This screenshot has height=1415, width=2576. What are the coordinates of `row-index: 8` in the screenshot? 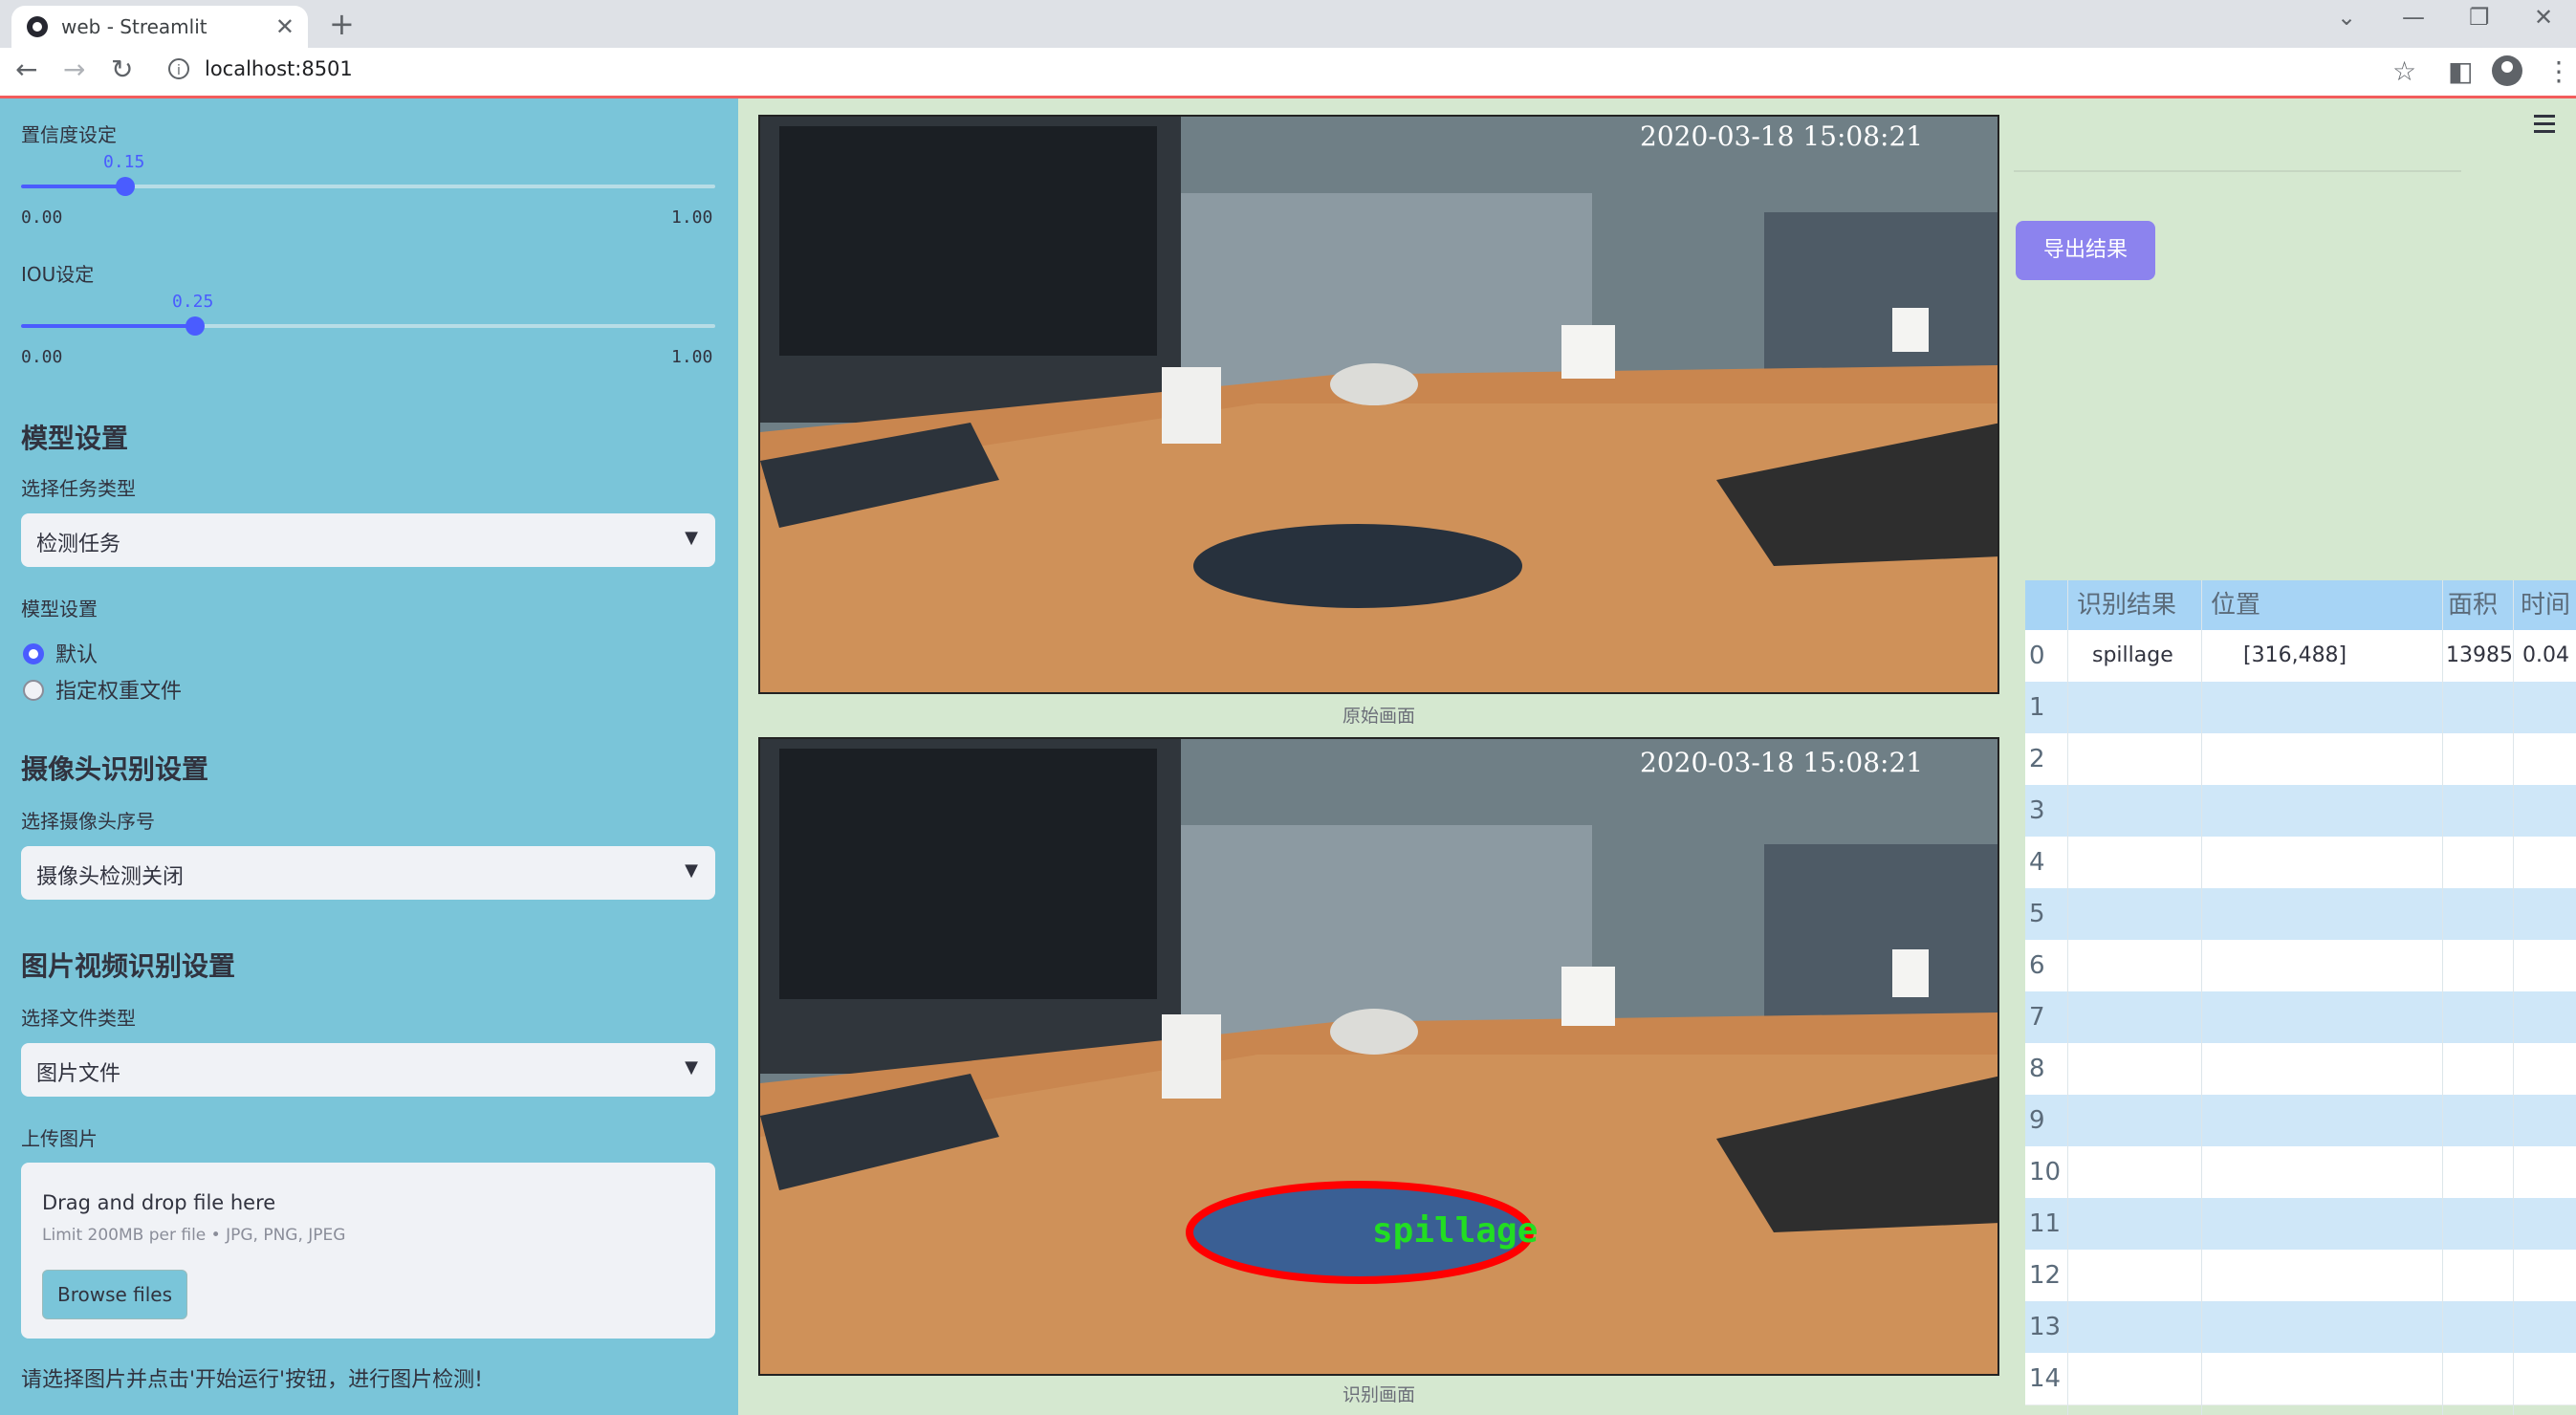 It's located at (2037, 1069).